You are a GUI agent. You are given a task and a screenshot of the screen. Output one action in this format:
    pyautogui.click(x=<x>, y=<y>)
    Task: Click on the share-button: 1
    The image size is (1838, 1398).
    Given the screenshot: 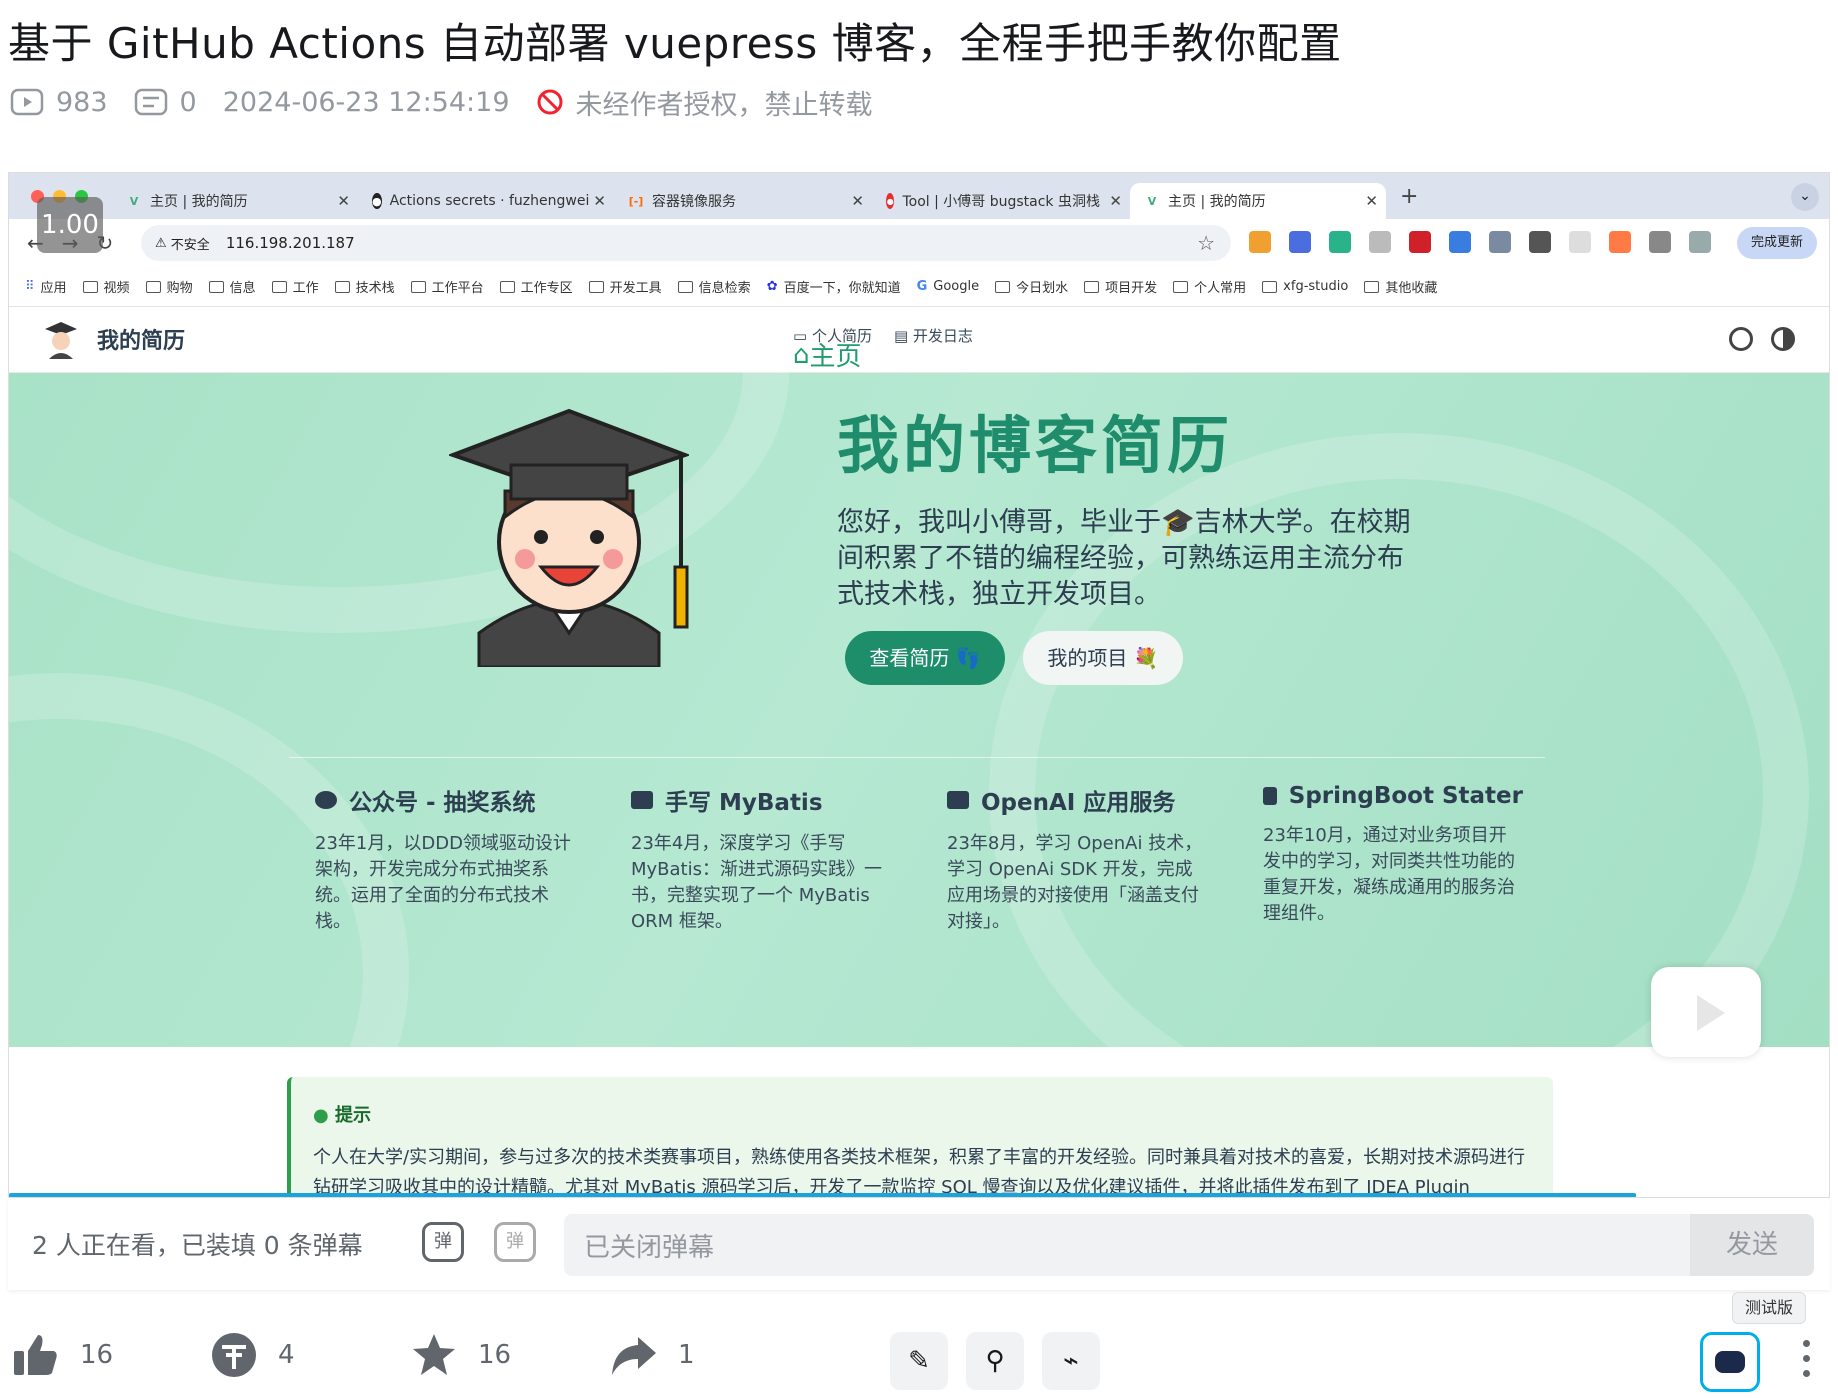 What is the action you would take?
    pyautogui.click(x=652, y=1355)
    